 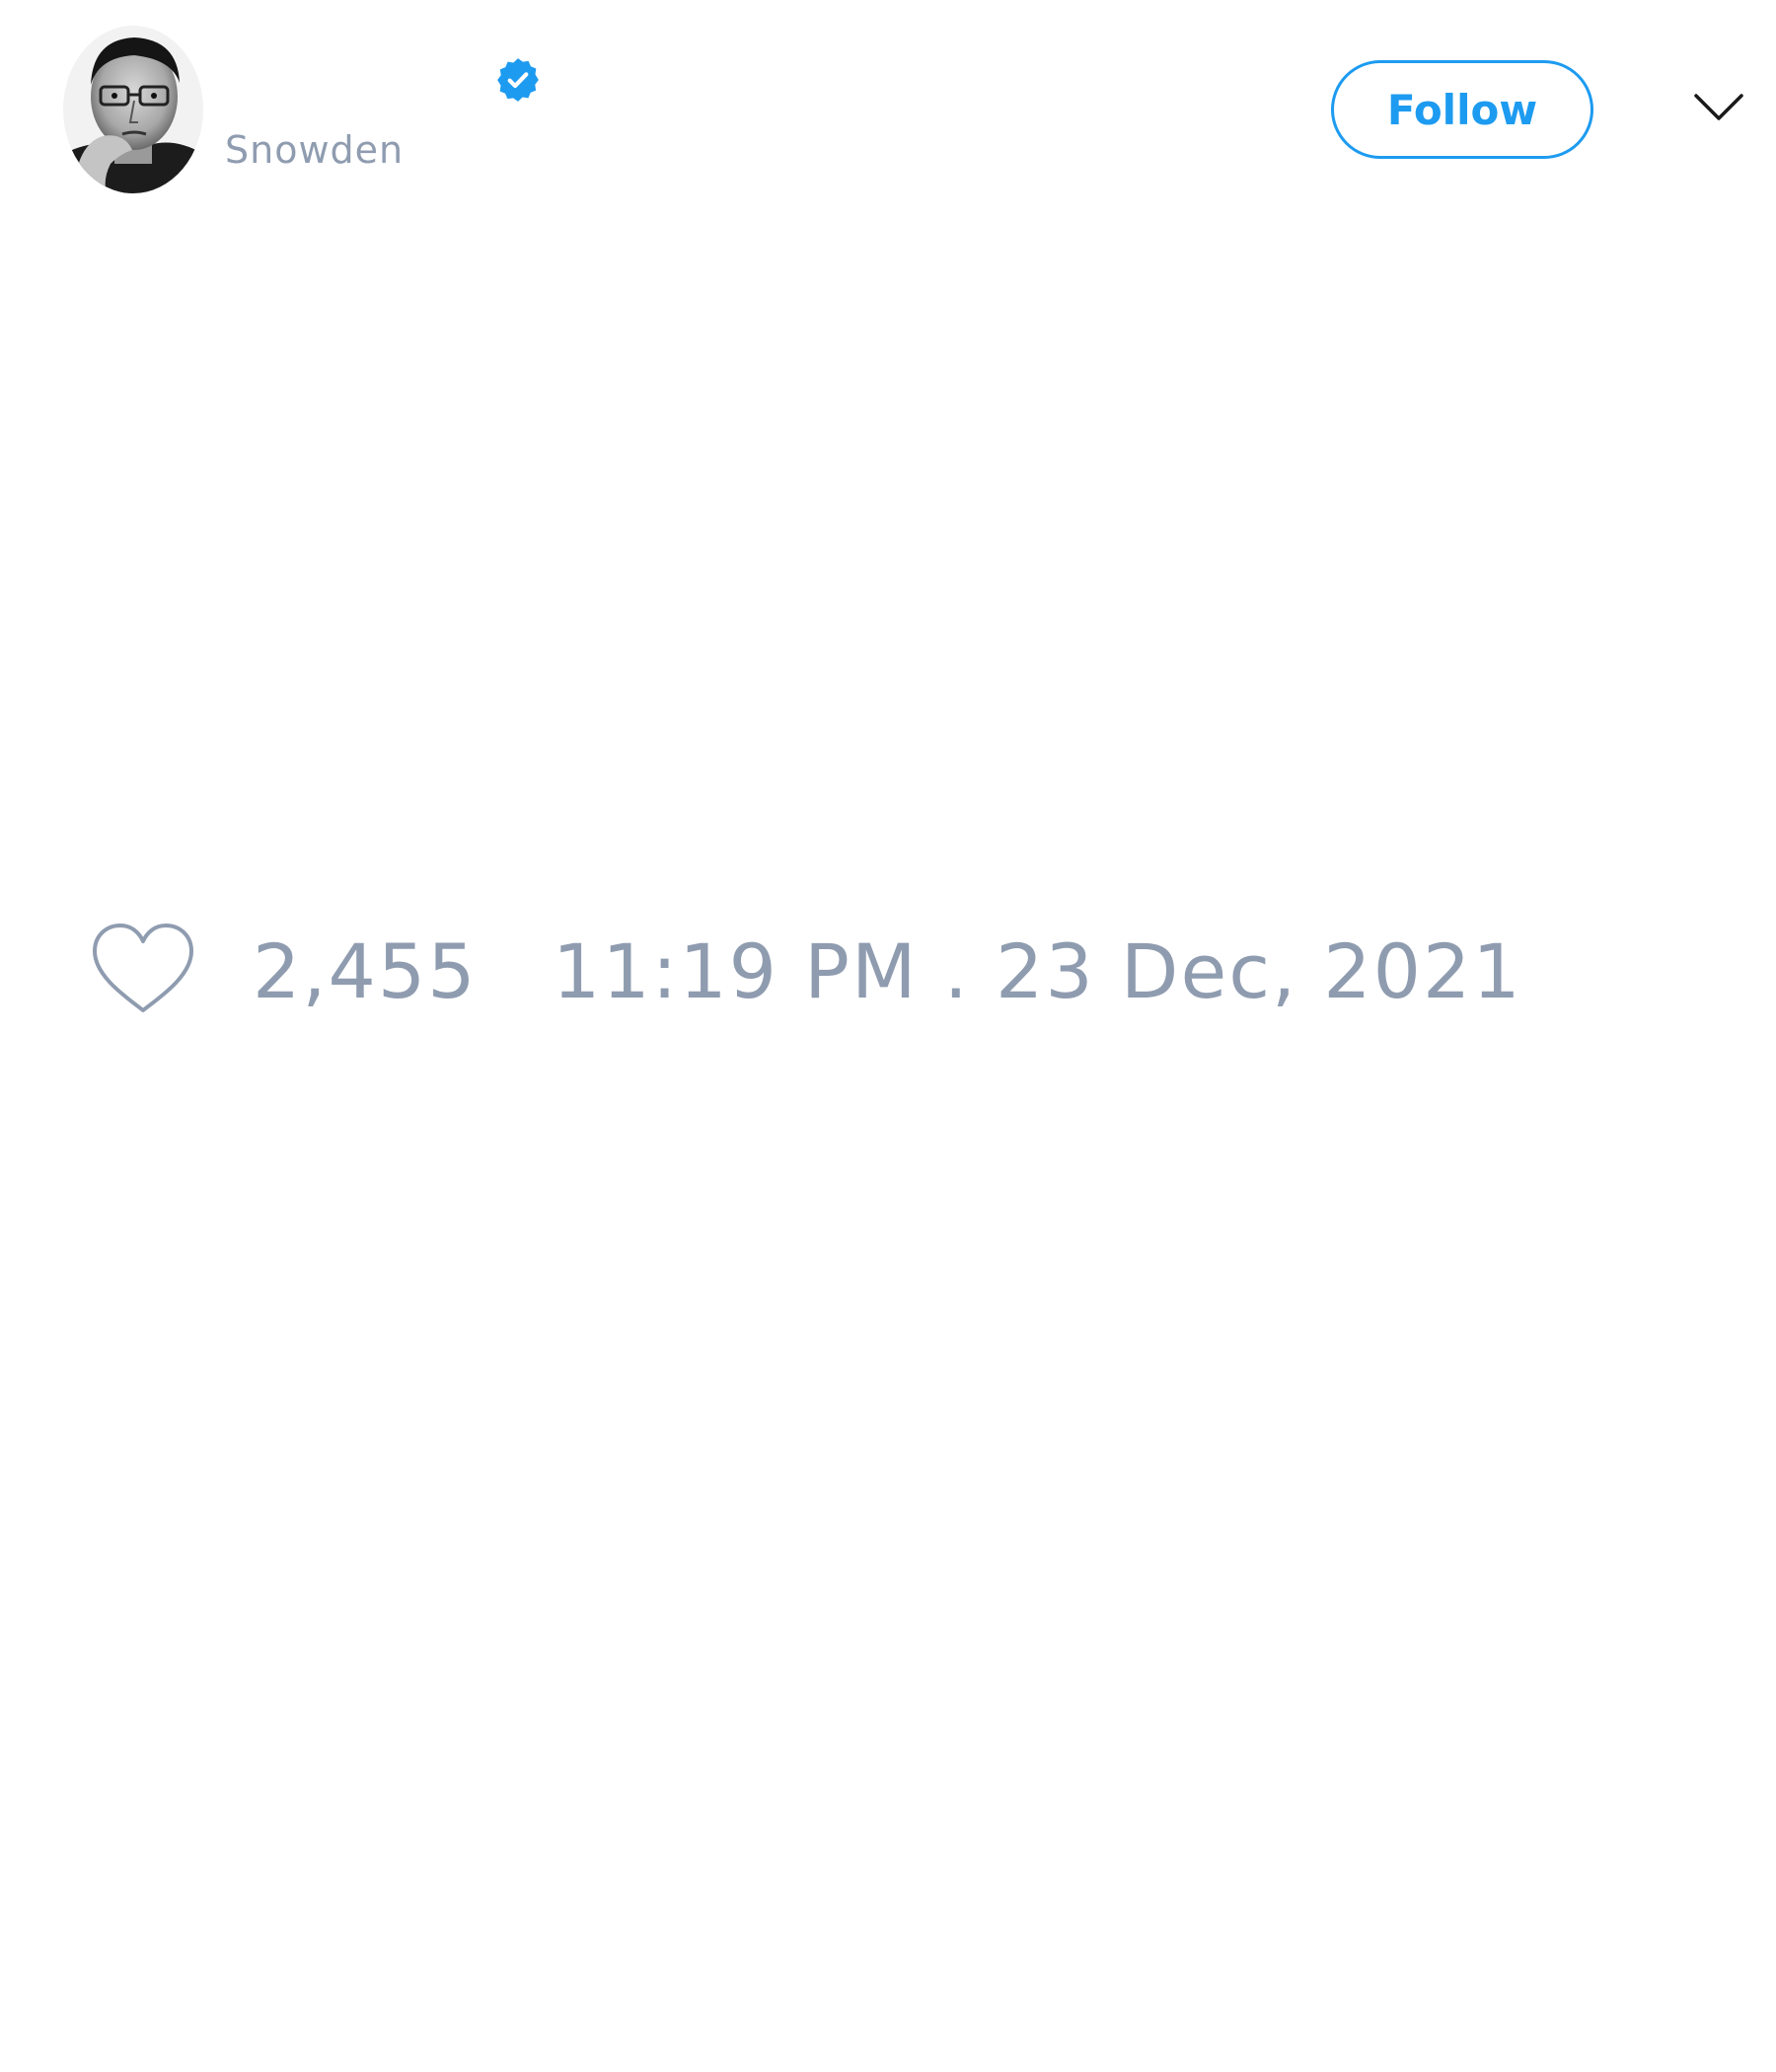 I want to click on verified-badge-icon, so click(x=518, y=80).